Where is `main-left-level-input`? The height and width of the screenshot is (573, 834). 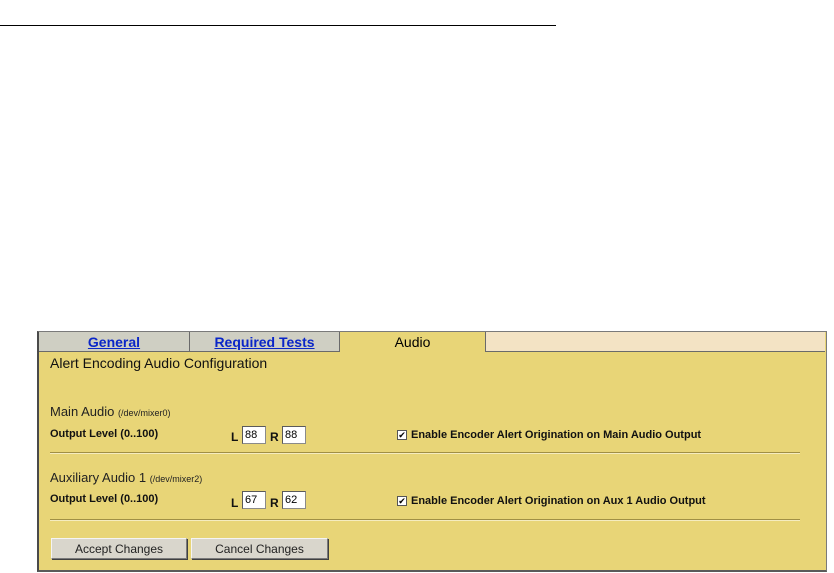 main-left-level-input is located at coordinates (254, 435).